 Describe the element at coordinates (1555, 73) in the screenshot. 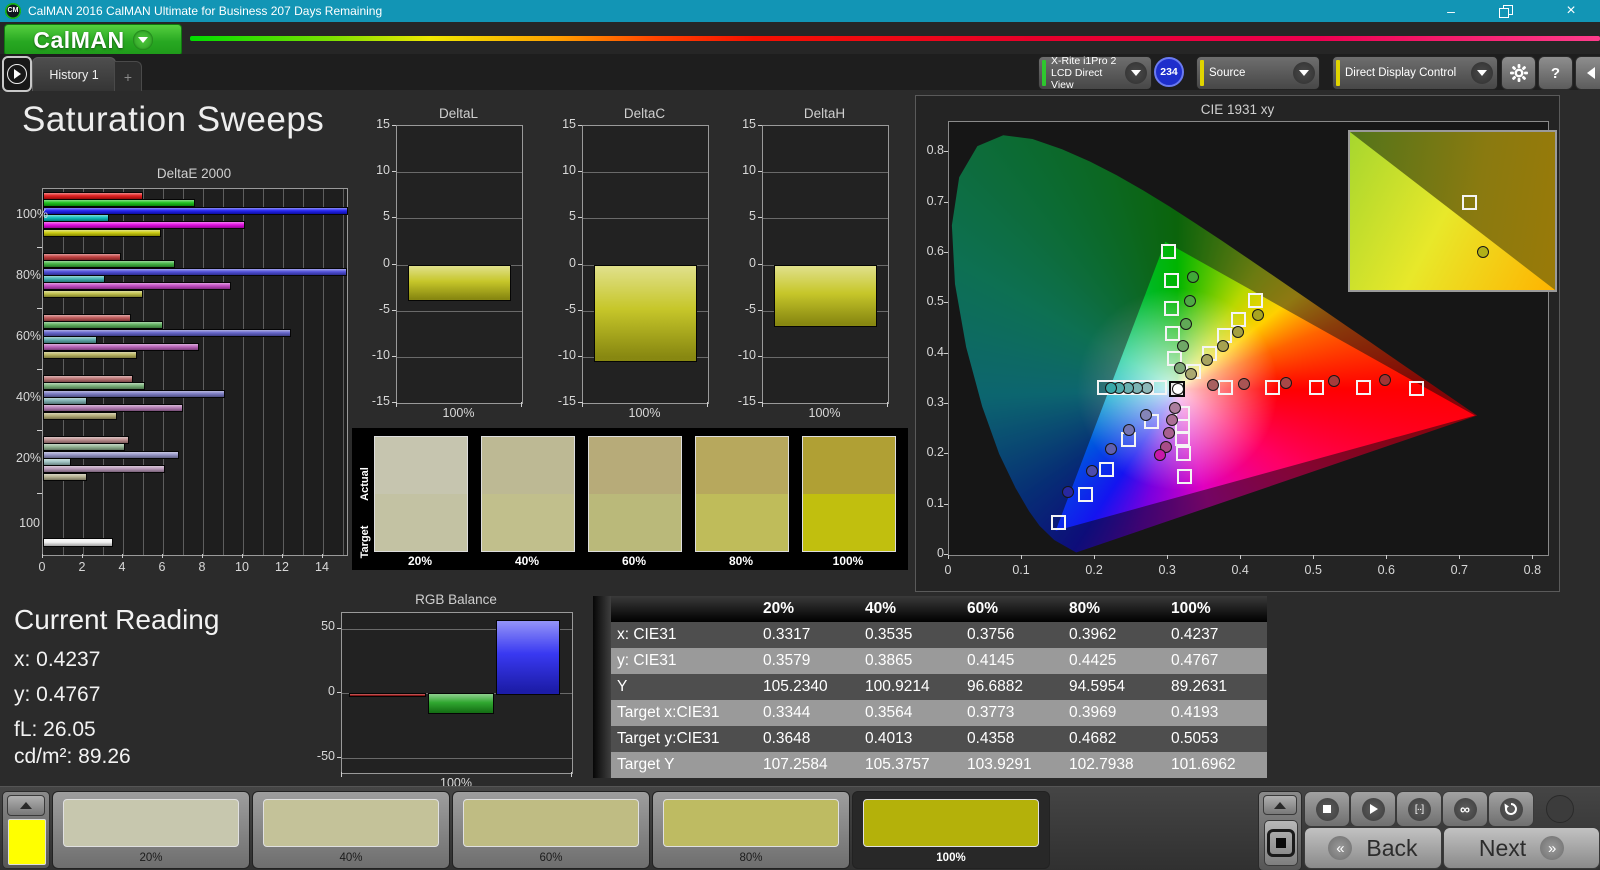

I see `help-button: ?` at that location.